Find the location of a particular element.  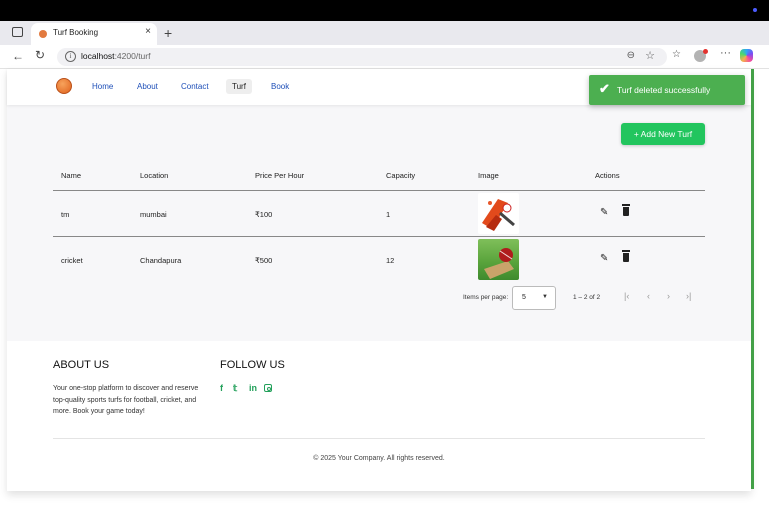

nav-about: About is located at coordinates (147, 86).